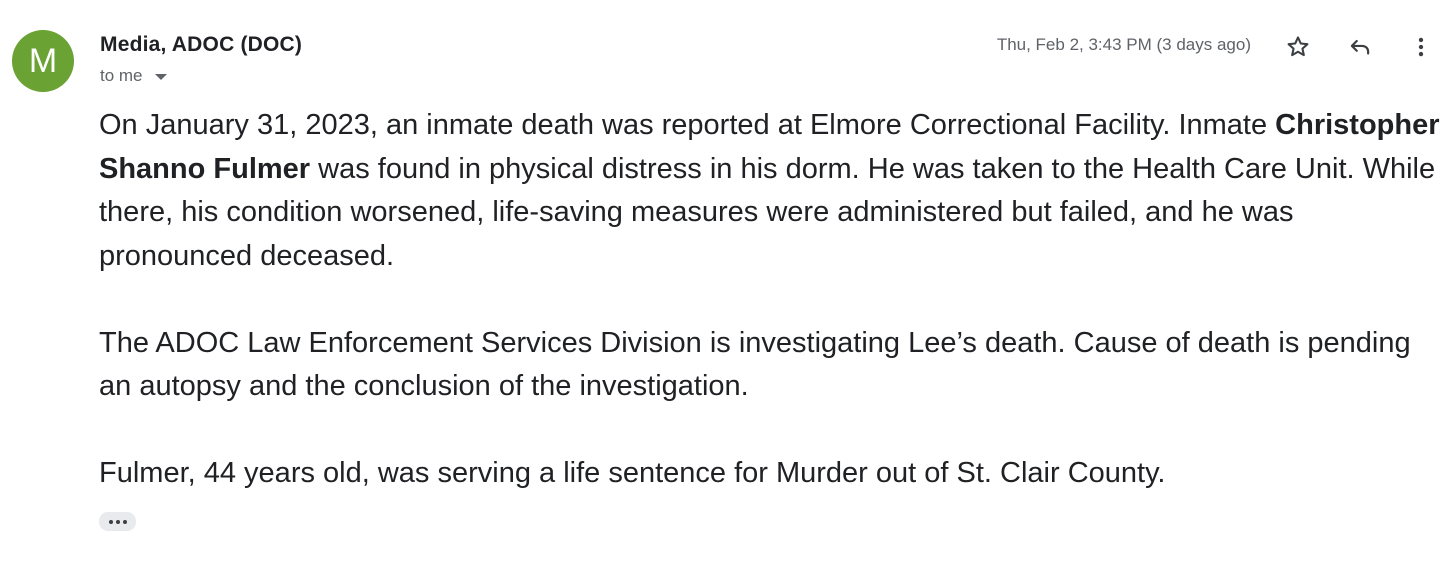 The image size is (1456, 575). I want to click on show-trimmed-content-button, so click(117, 521).